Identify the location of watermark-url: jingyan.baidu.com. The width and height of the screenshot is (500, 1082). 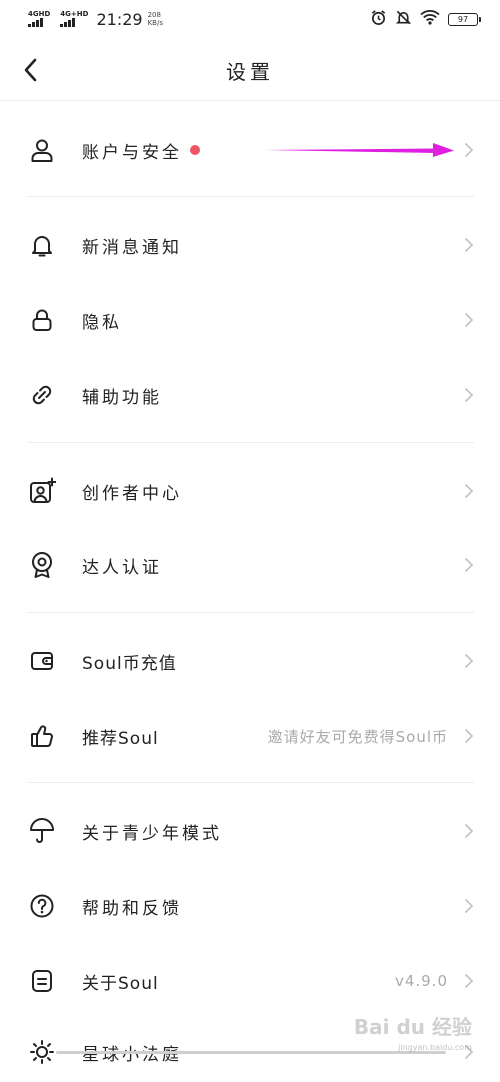
(435, 1047).